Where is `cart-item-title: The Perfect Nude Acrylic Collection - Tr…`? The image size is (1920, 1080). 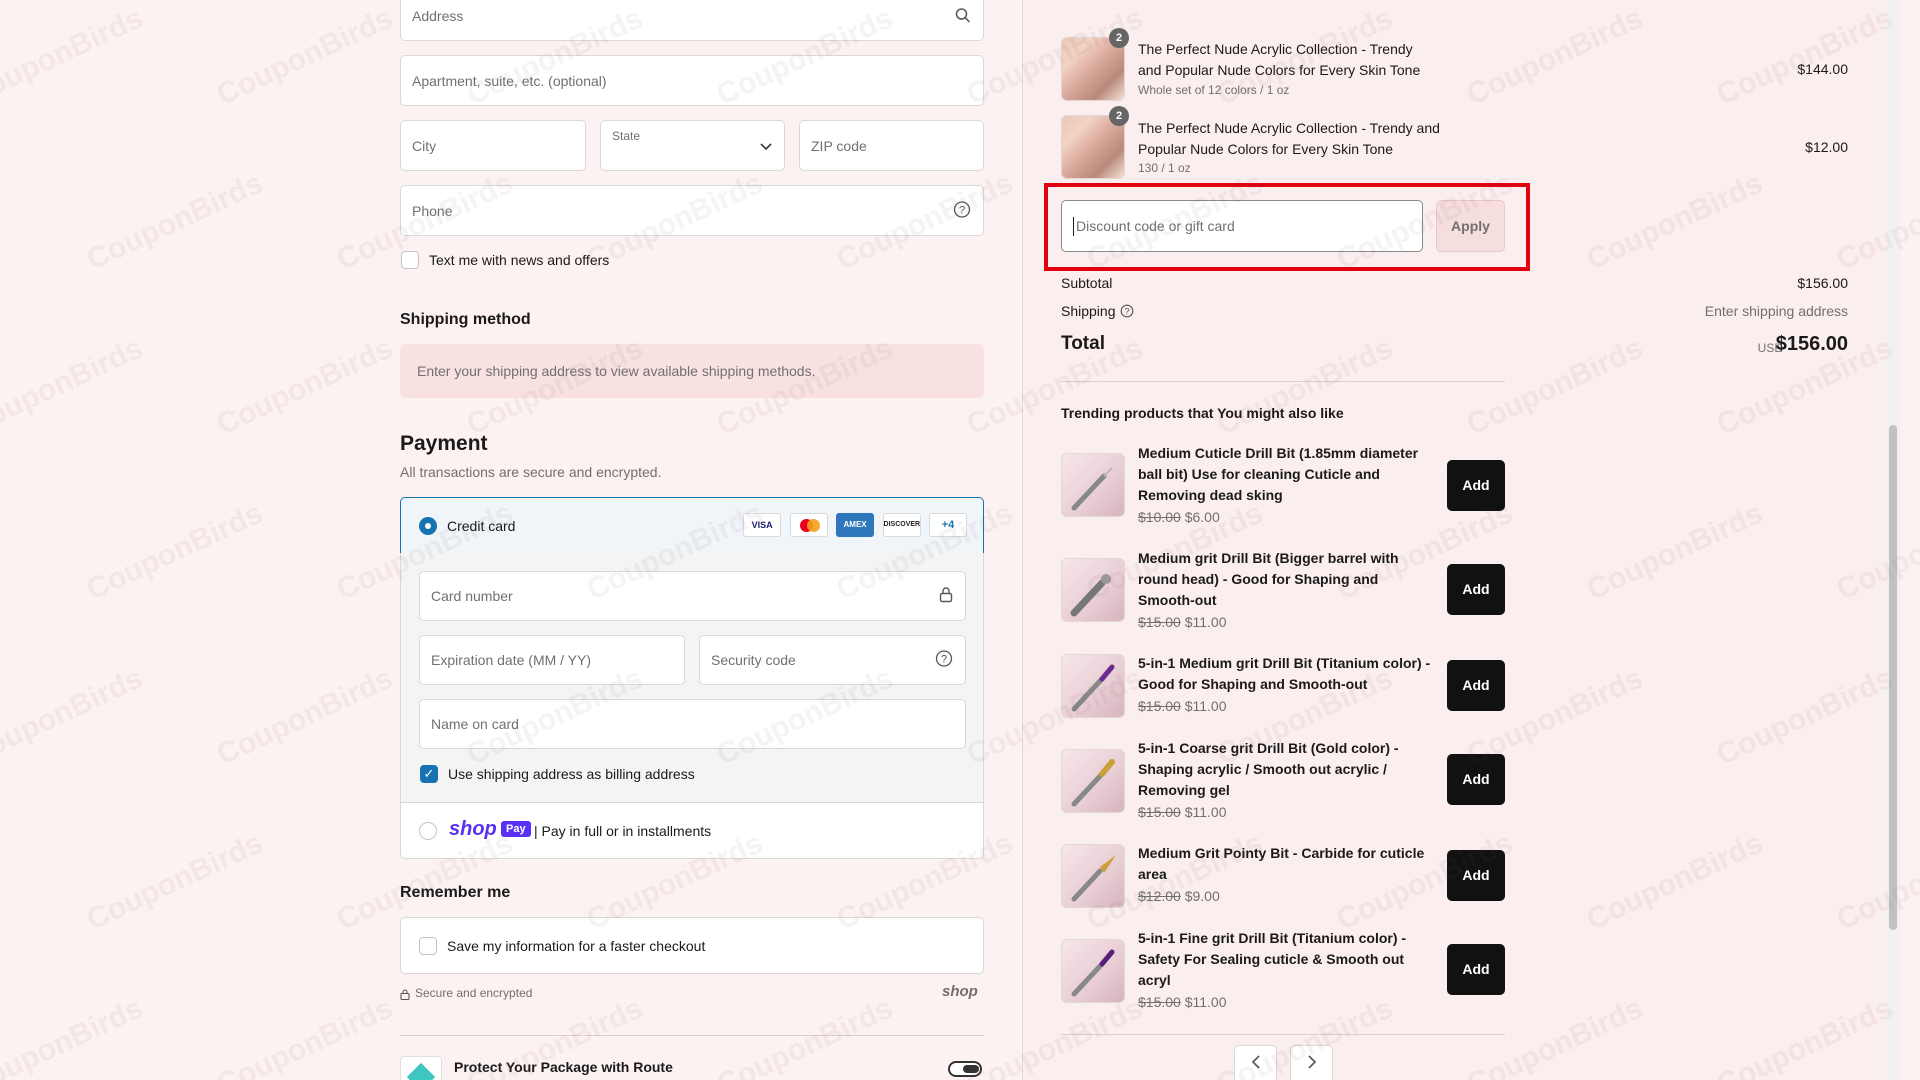 cart-item-title: The Perfect Nude Acrylic Collection - Tr… is located at coordinates (1279, 59).